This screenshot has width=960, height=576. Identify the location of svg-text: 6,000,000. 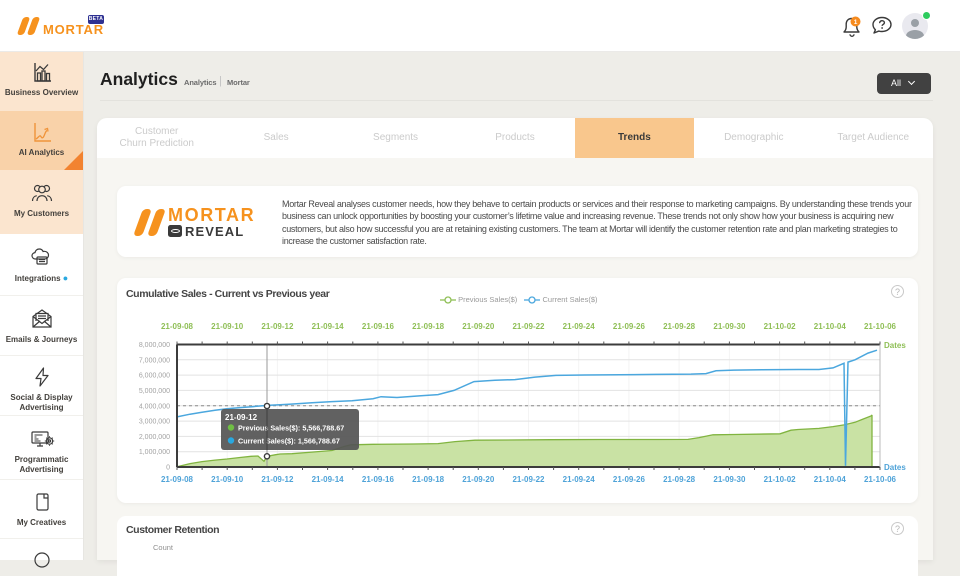
(154, 376).